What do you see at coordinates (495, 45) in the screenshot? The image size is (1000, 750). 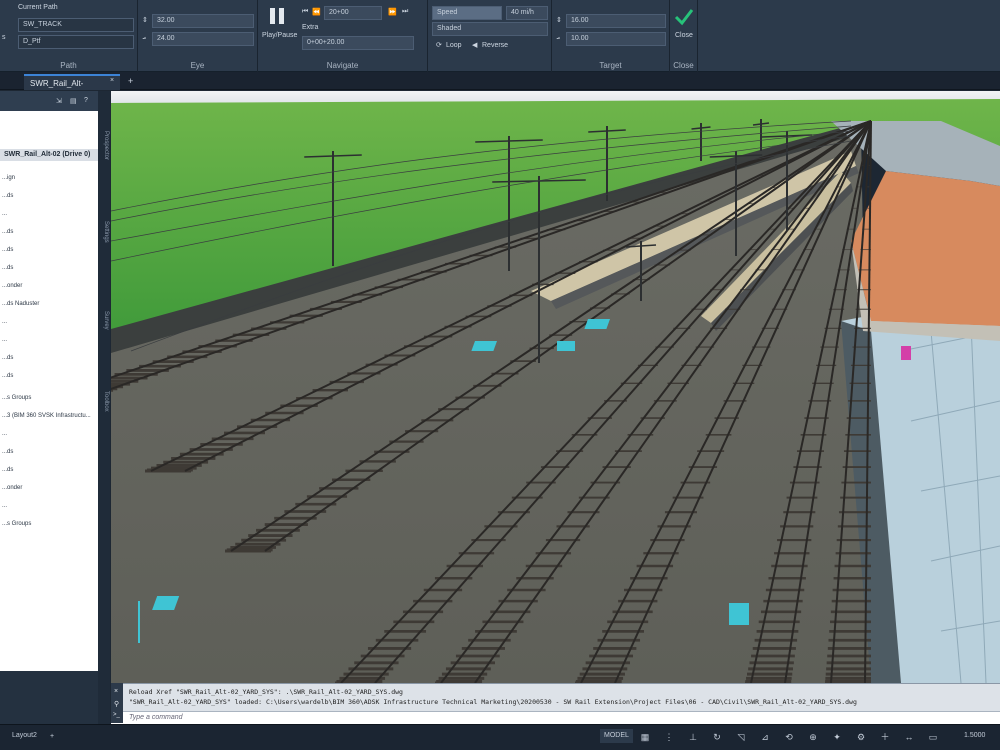 I see `reverse-label: Reverse` at bounding box center [495, 45].